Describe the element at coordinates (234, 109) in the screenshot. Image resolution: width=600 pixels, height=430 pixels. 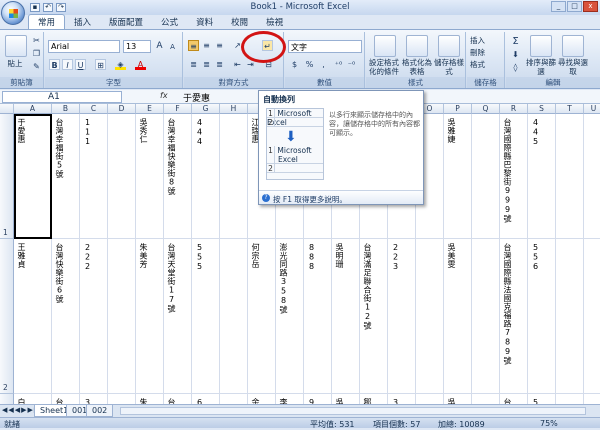
I see `column-header-H: H` at that location.